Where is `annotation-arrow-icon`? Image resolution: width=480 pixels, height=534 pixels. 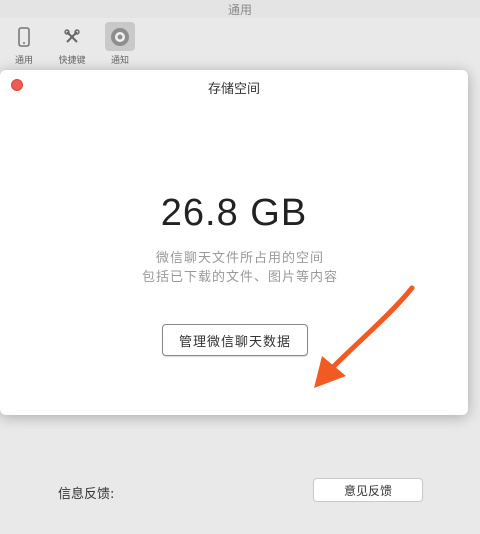 annotation-arrow-icon is located at coordinates (364, 336).